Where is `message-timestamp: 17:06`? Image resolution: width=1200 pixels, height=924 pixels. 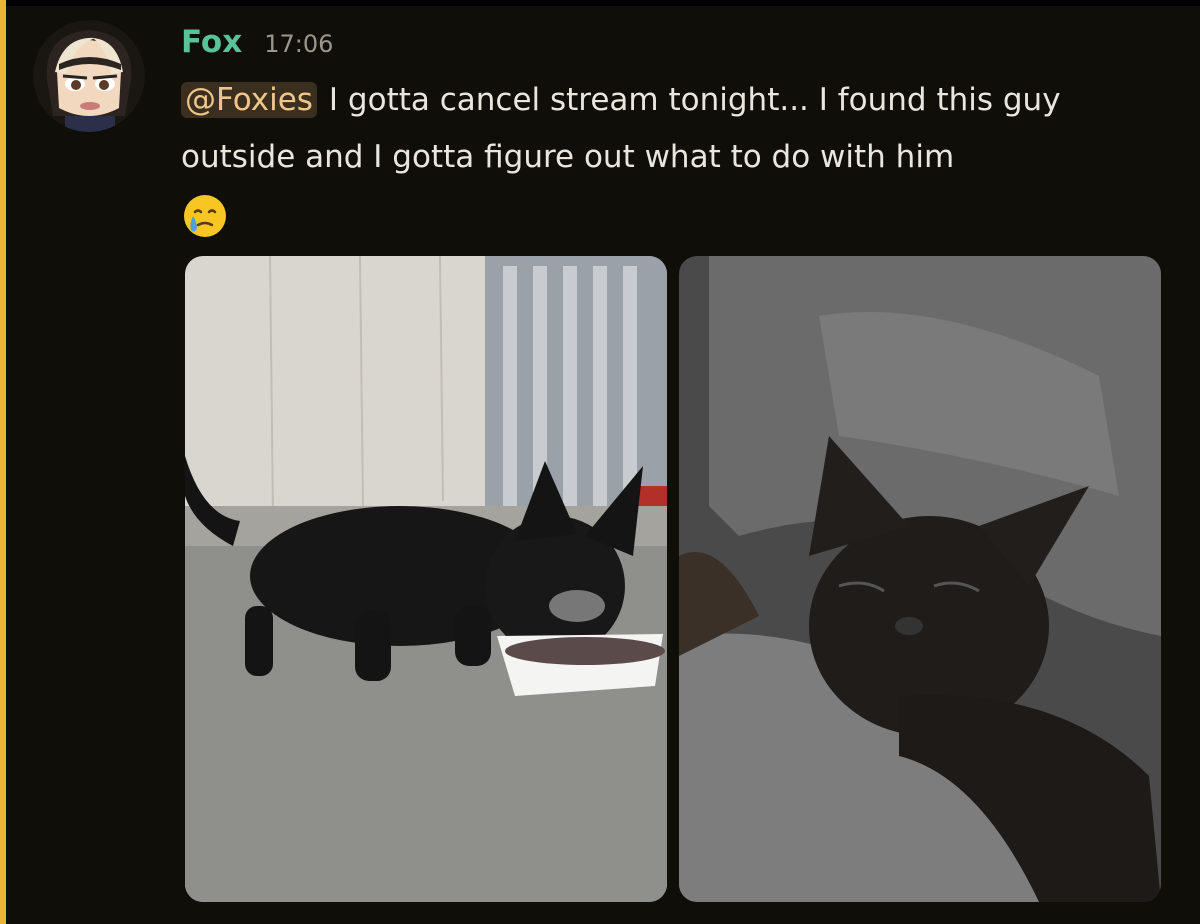 message-timestamp: 17:06 is located at coordinates (298, 44).